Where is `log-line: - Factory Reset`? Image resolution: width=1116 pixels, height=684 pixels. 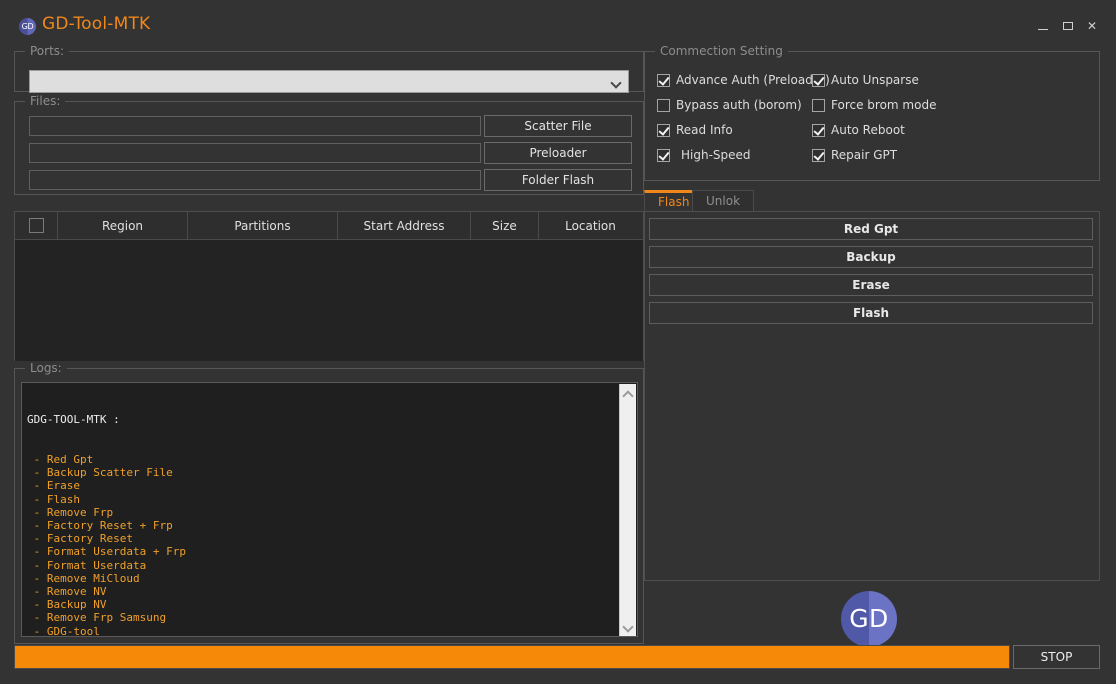
log-line: - Factory Reset is located at coordinates (80, 539).